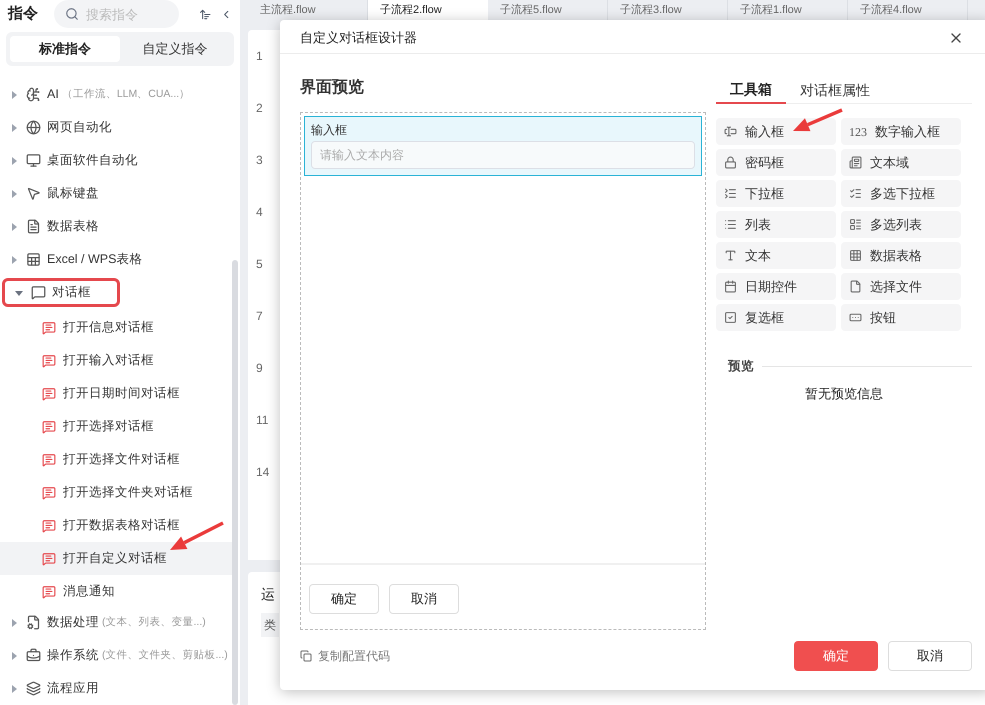 The height and width of the screenshot is (705, 985). Describe the element at coordinates (771, 287) in the screenshot. I see `tool-label: 日期控件` at that location.